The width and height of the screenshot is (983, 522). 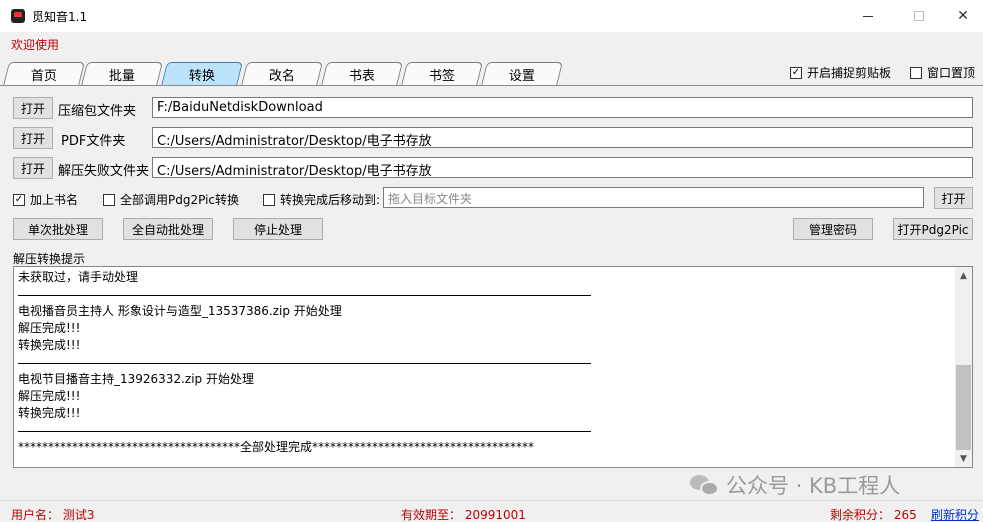 I want to click on clipboard-checkbox: ✓ 开启捕捉剪贴板, so click(x=840, y=72).